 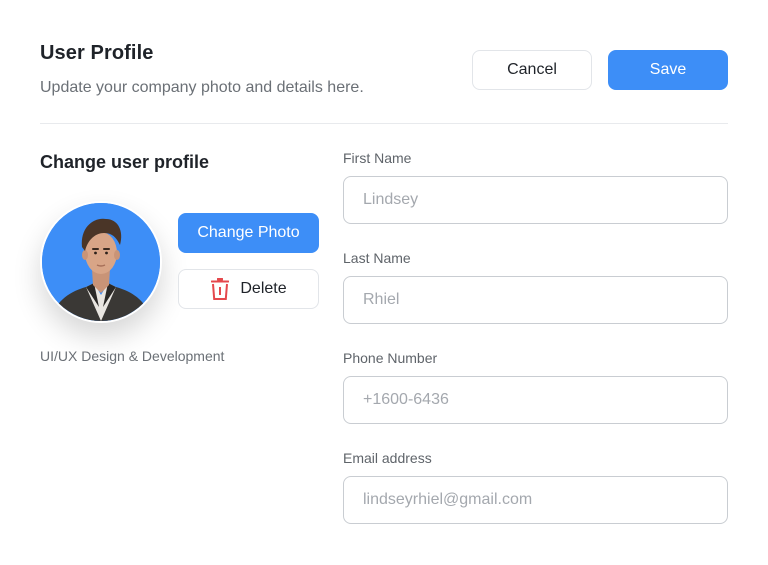 What do you see at coordinates (387, 458) in the screenshot?
I see `email-label: Email address` at bounding box center [387, 458].